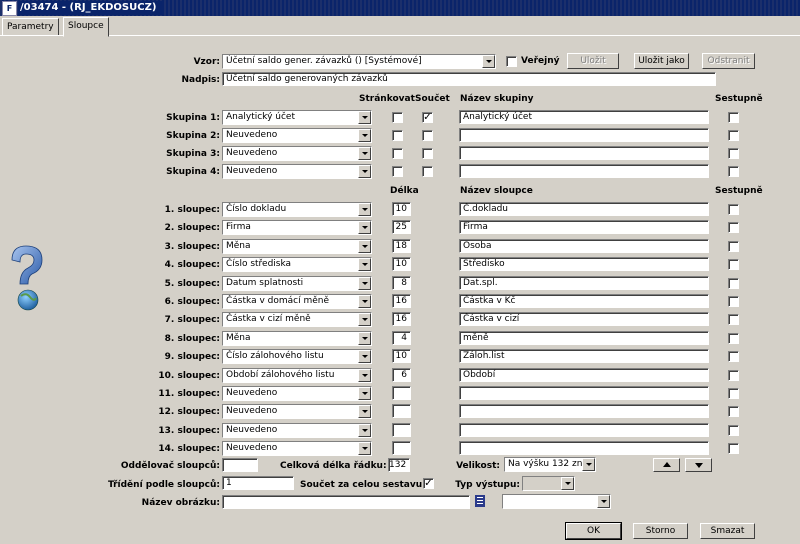  What do you see at coordinates (297, 265) in the screenshot?
I see `sloupec-select: Číslo střediska` at bounding box center [297, 265].